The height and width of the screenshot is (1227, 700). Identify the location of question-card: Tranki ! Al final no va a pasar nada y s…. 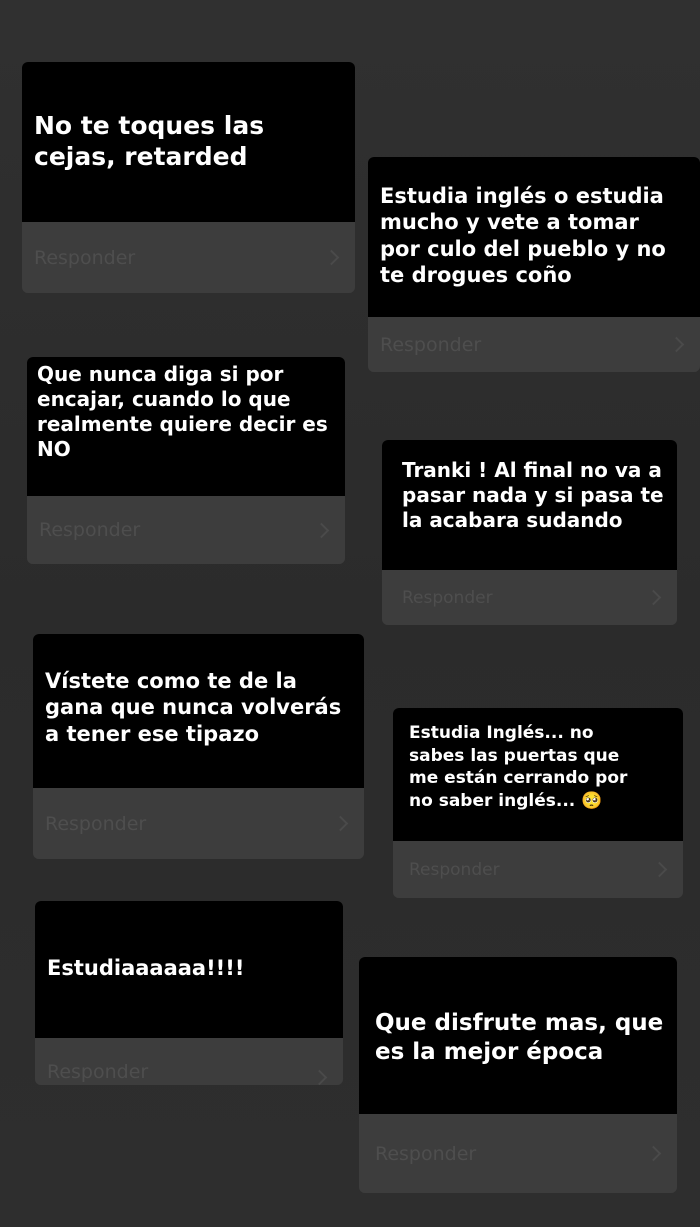
(529, 532).